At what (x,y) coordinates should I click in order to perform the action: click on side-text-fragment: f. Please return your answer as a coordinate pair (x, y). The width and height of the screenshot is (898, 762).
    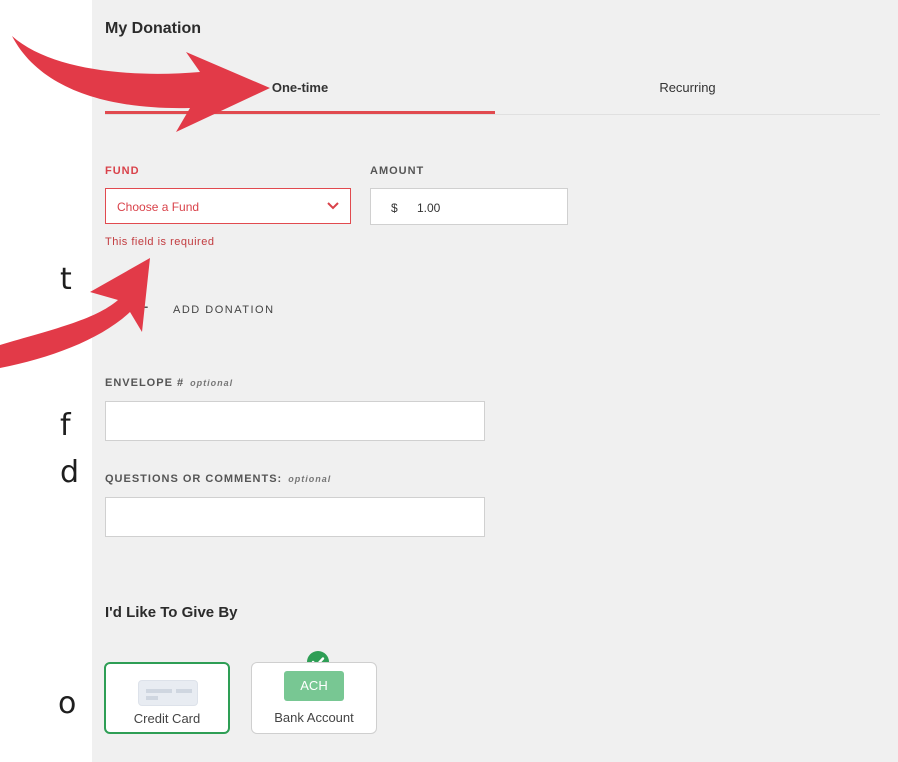
    Looking at the image, I should click on (65, 425).